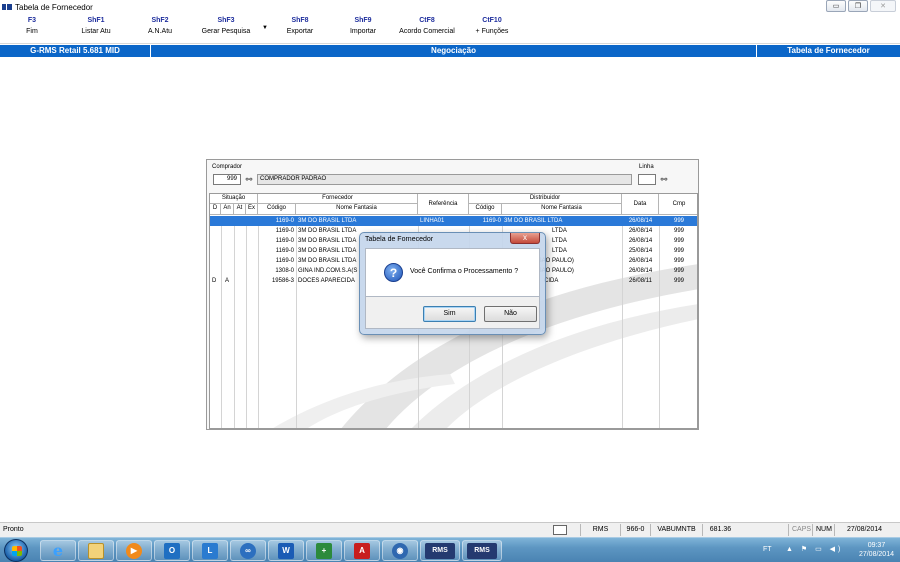 Image resolution: width=900 pixels, height=562 pixels. What do you see at coordinates (16, 550) in the screenshot?
I see `start-button` at bounding box center [16, 550].